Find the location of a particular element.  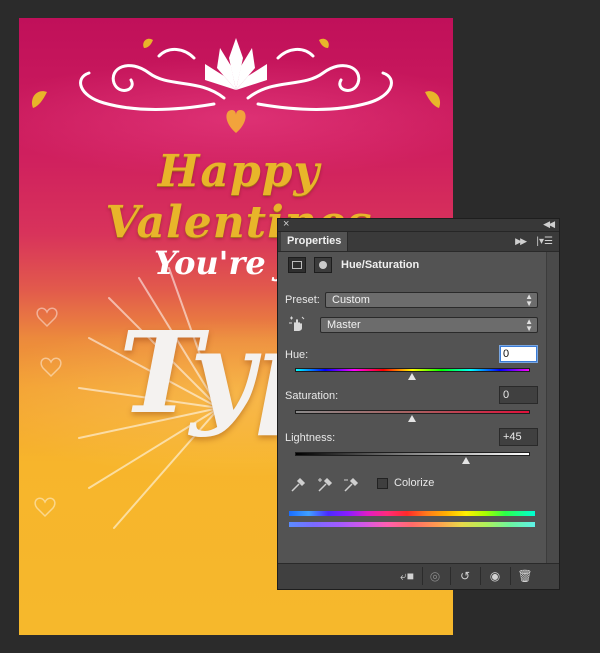

close-icon: × is located at coordinates (286, 224).